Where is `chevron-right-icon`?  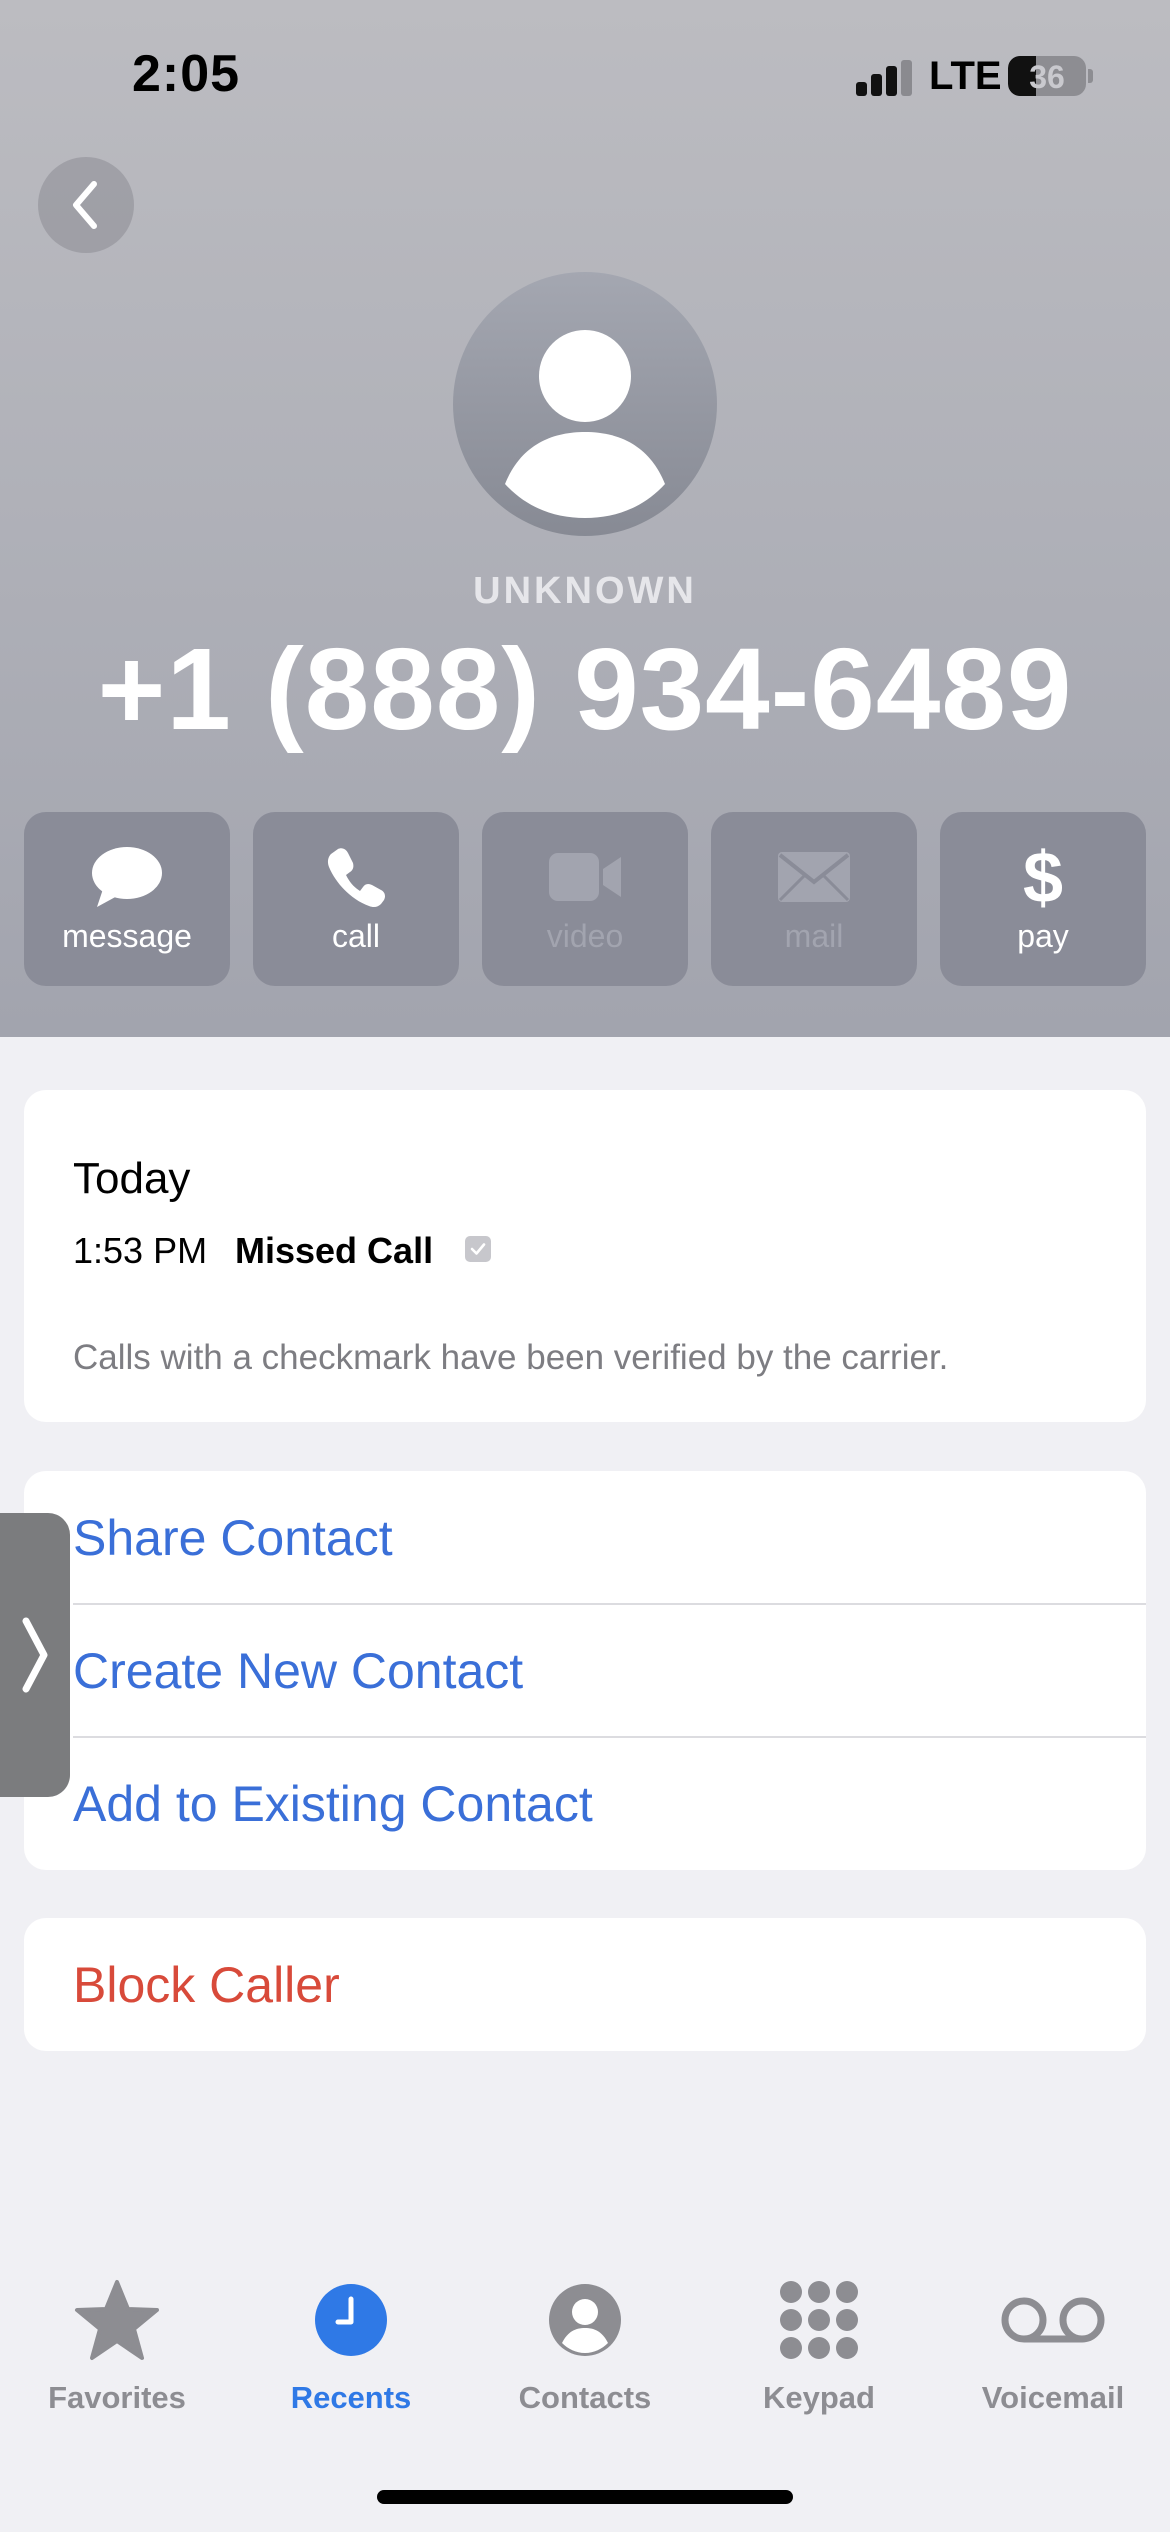
chevron-right-icon is located at coordinates (35, 1655).